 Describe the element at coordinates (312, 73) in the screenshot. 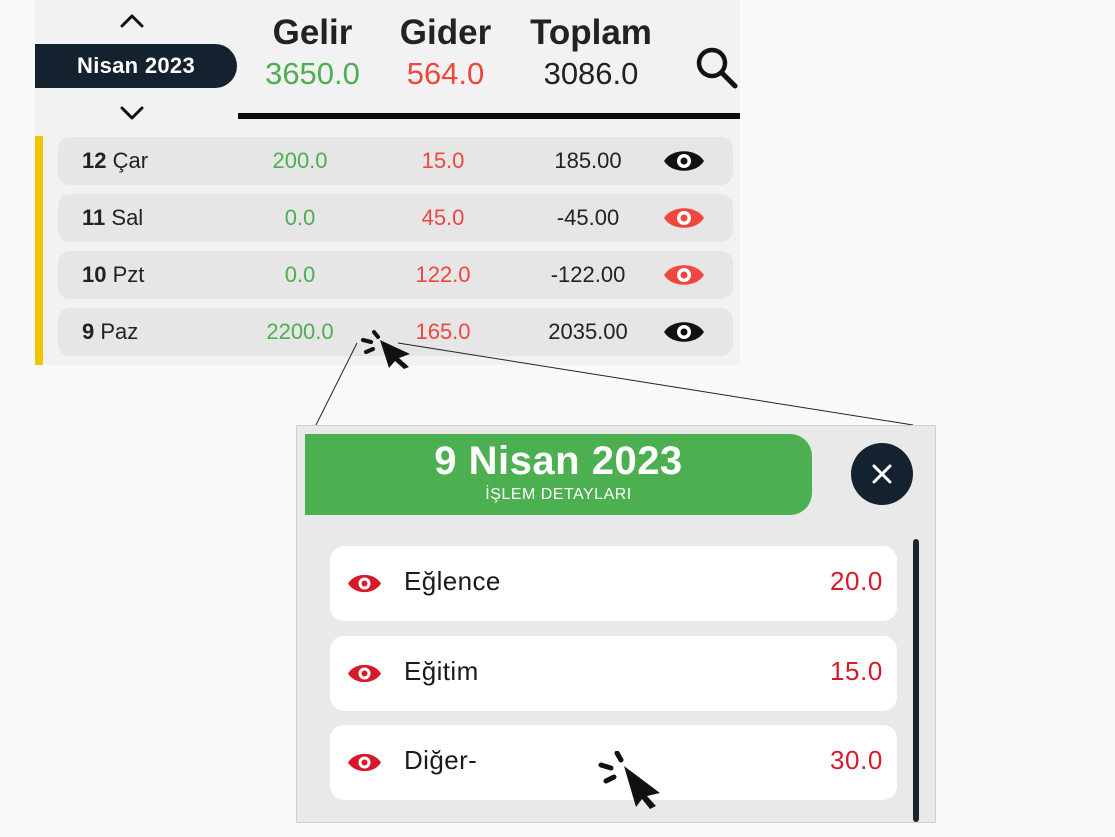

I see `income-total: 3650.0` at that location.